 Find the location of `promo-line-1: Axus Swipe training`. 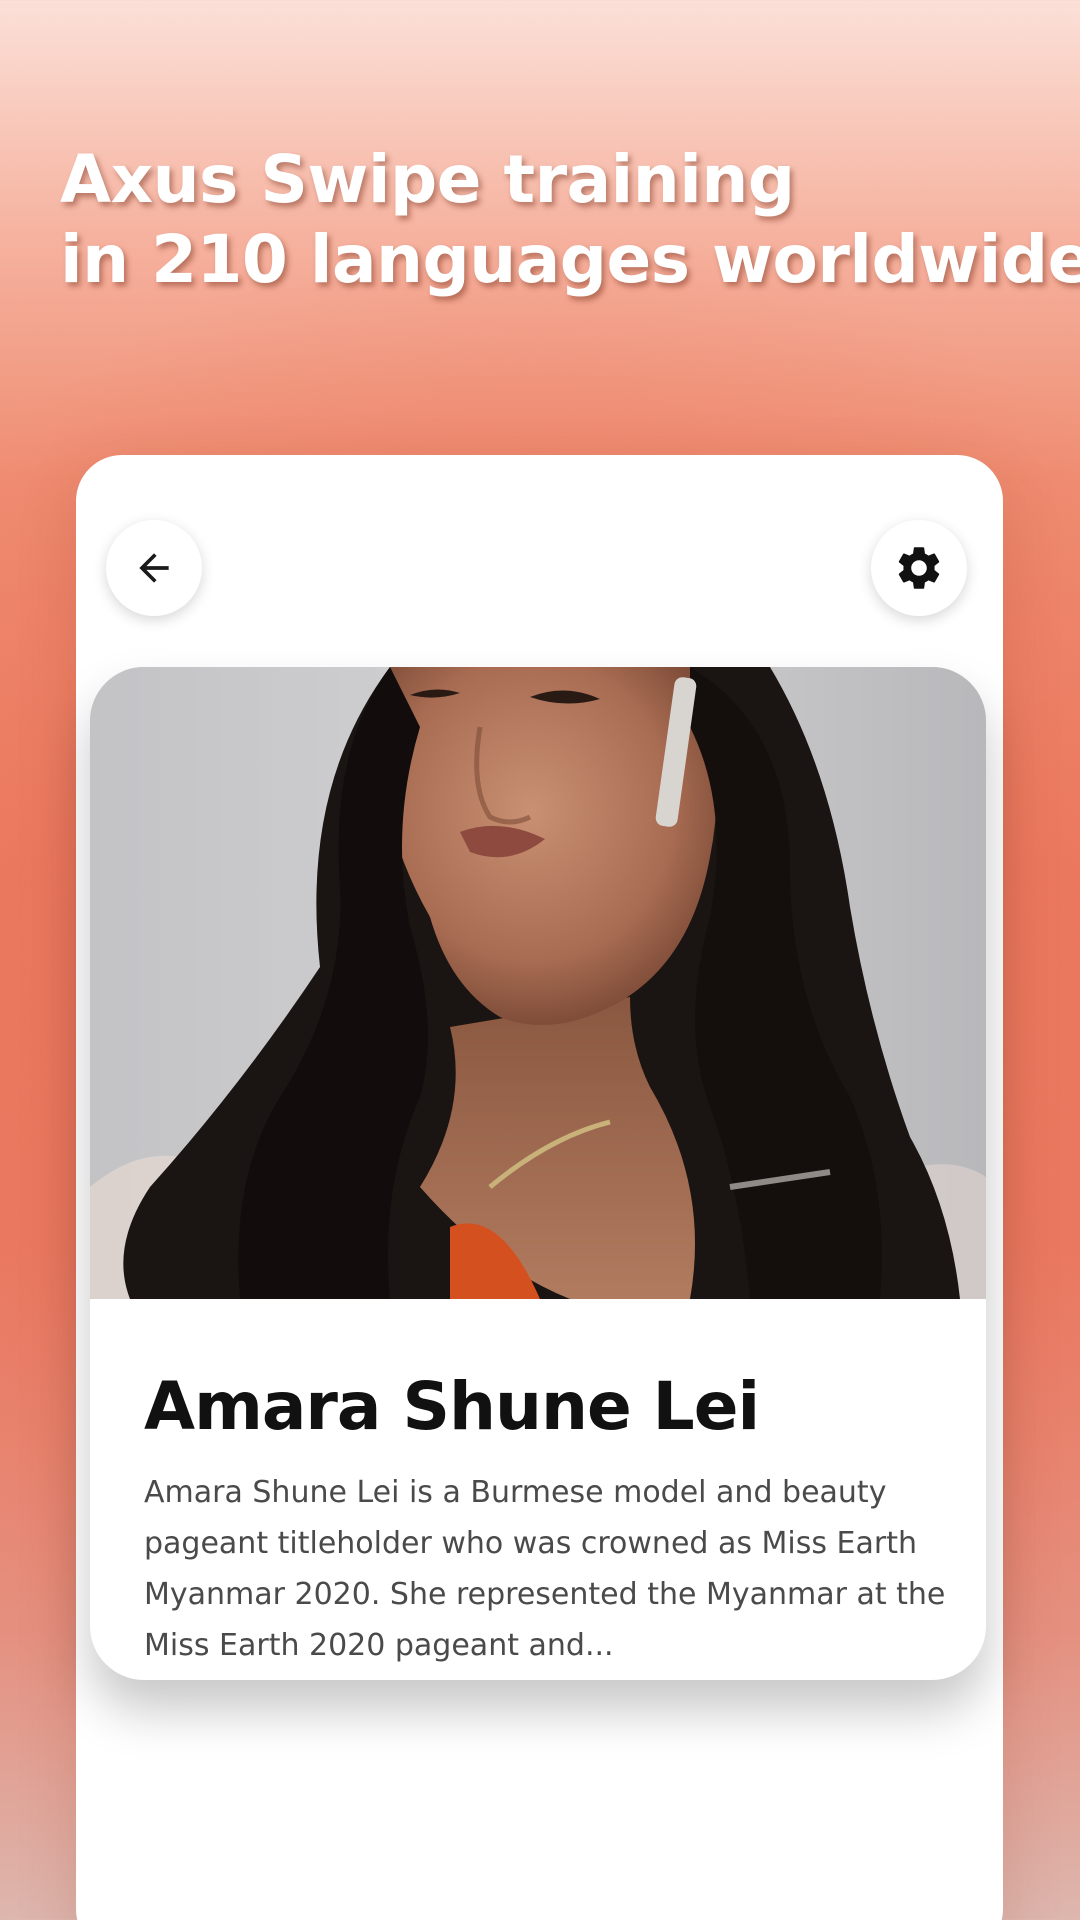

promo-line-1: Axus Swipe training is located at coordinates (427, 179).